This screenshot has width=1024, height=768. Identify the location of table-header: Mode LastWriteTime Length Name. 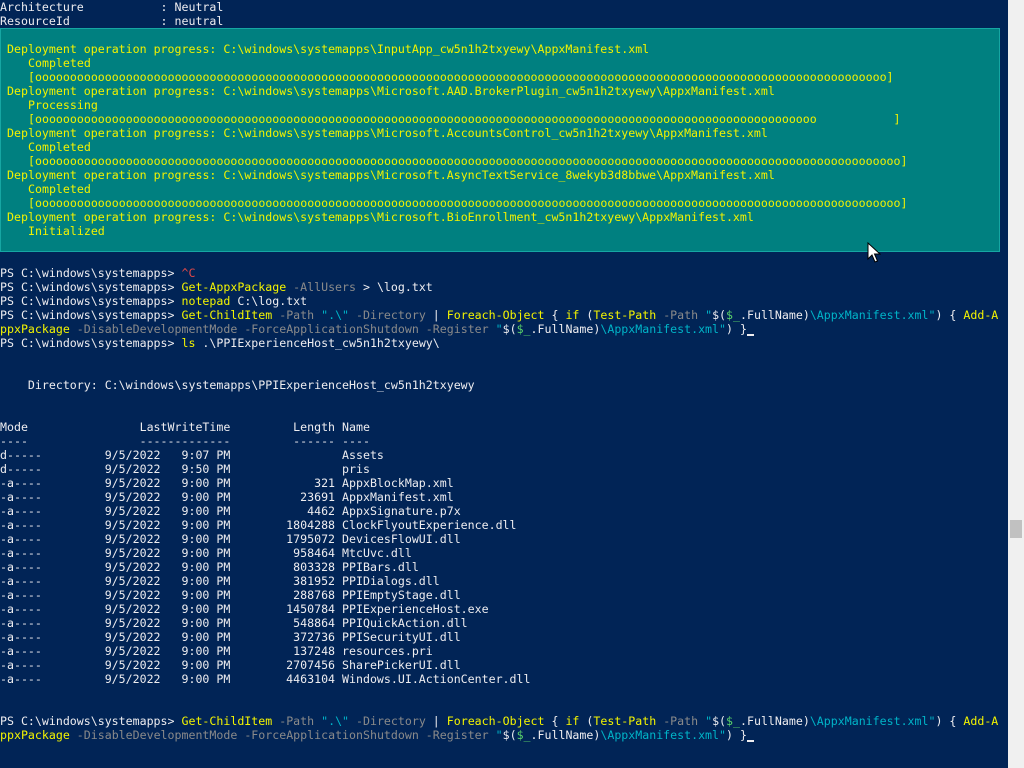
(185, 427).